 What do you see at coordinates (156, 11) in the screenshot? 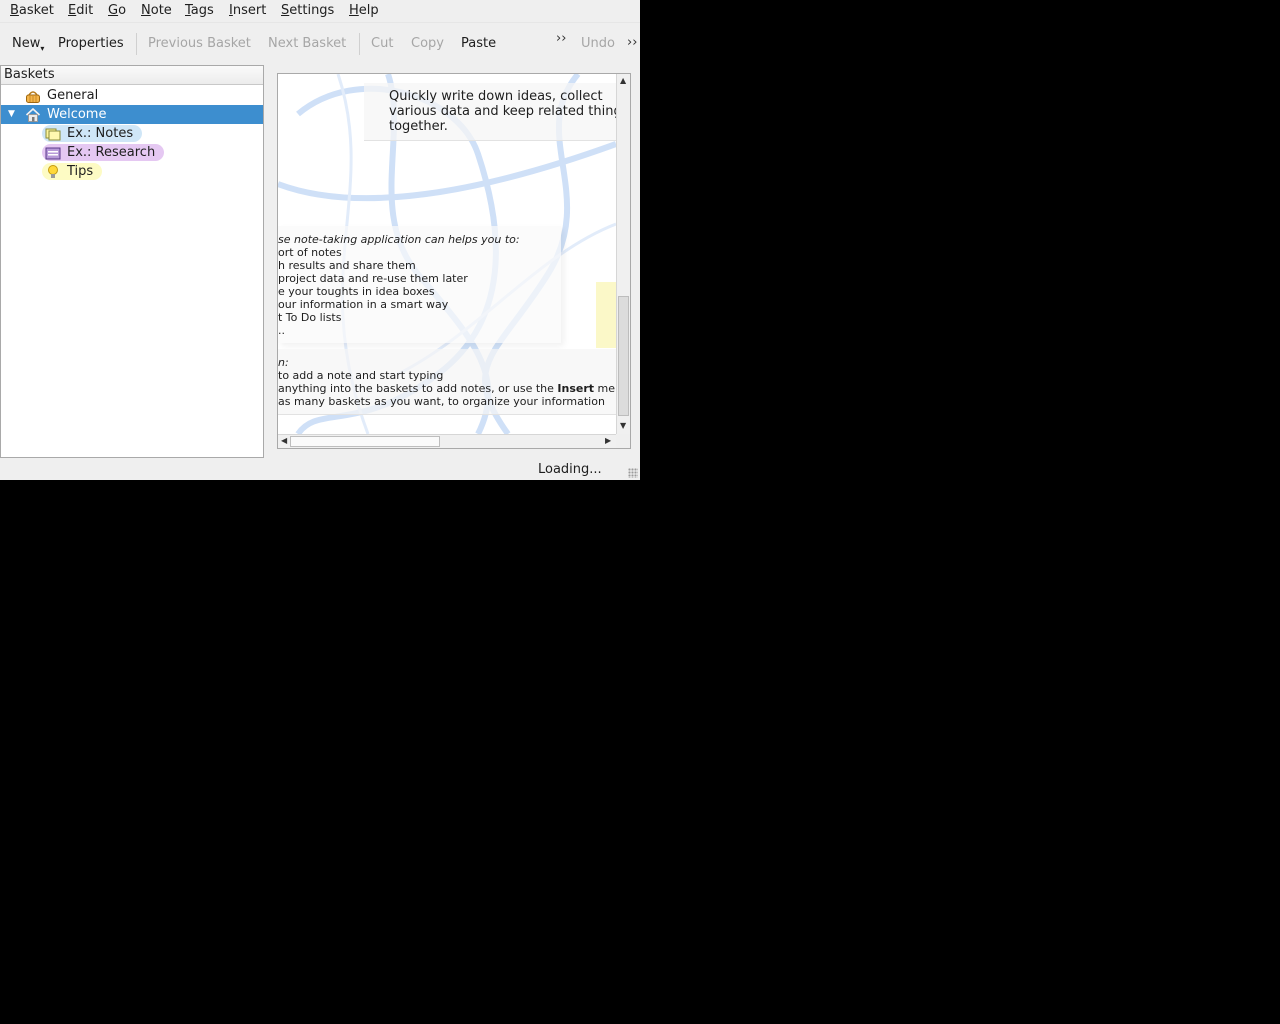
I see `menu-note: Note` at bounding box center [156, 11].